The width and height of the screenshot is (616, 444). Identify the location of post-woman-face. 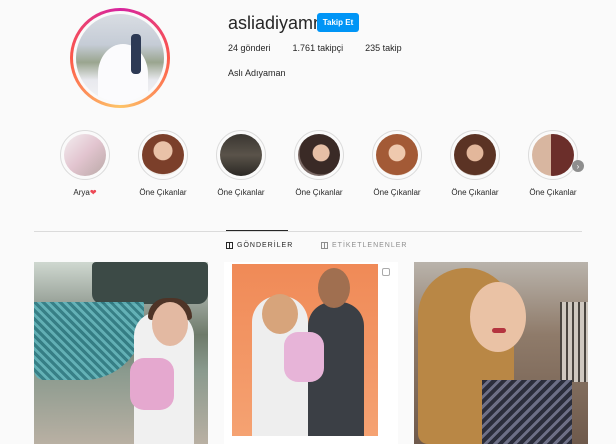
(280, 314).